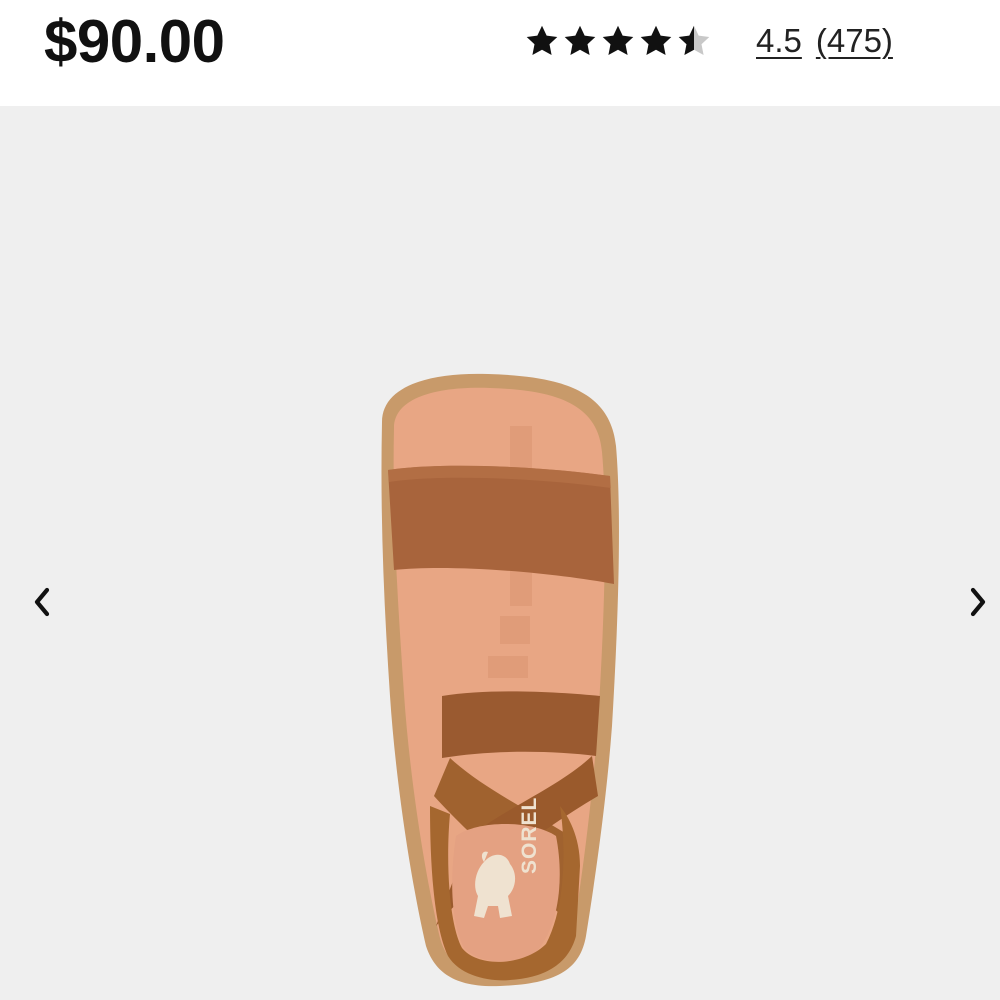 This screenshot has height=1000, width=1000. Describe the element at coordinates (500, 53) in the screenshot. I see `product-header: $90.00 4.5 (475)` at that location.